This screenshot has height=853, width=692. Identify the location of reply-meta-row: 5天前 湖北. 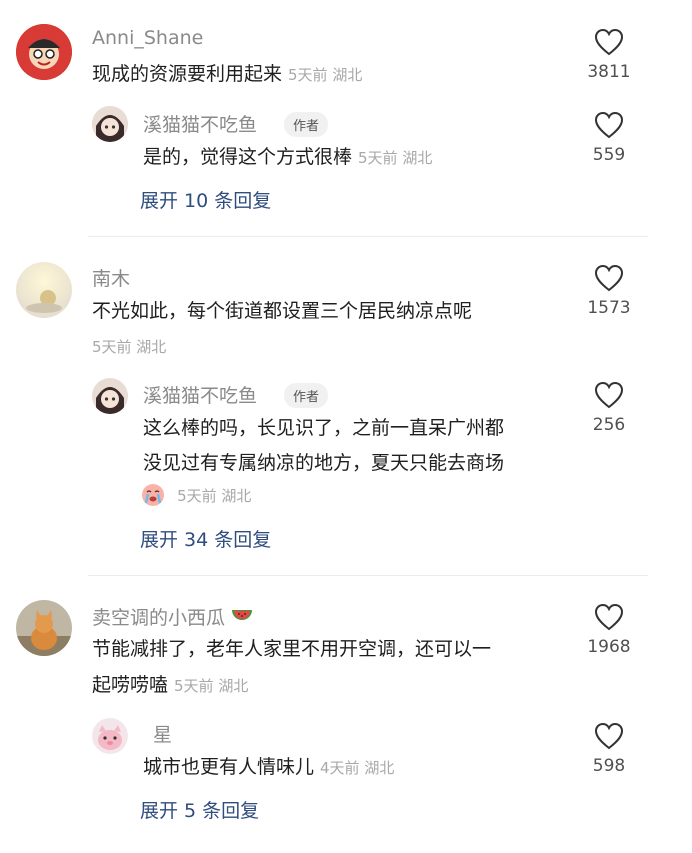
(195, 495).